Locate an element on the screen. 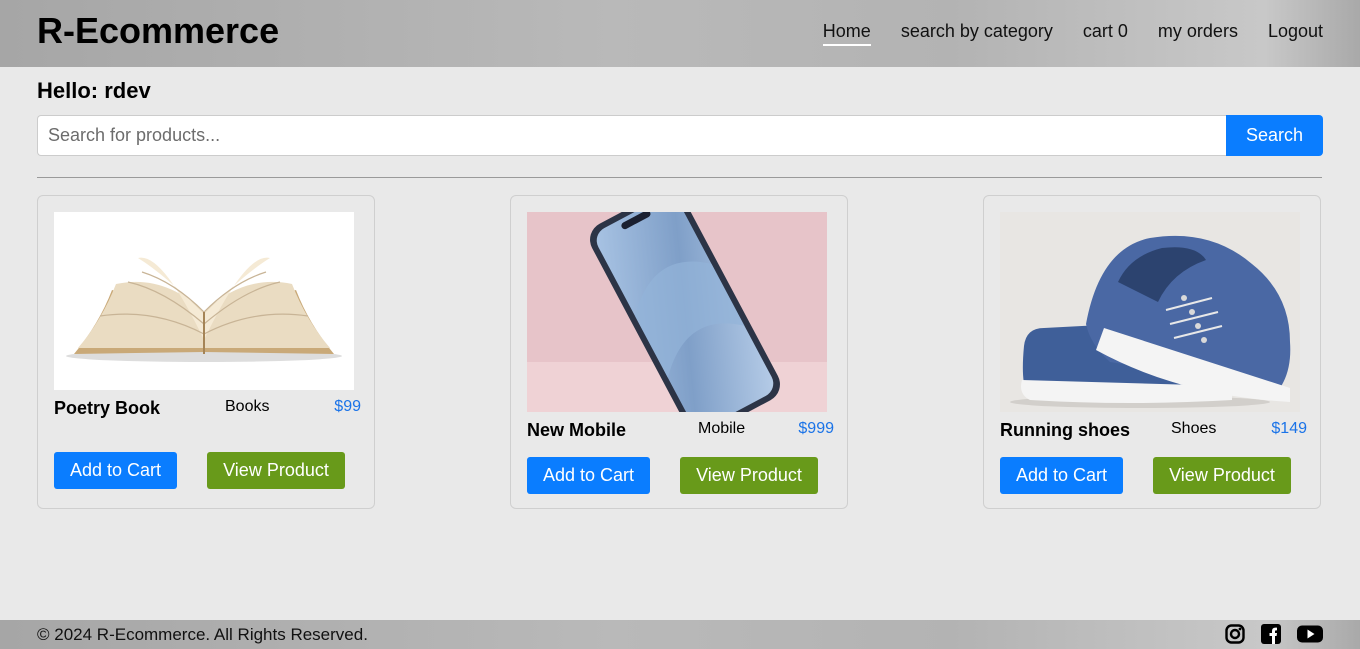  product-price: $99 is located at coordinates (347, 406).